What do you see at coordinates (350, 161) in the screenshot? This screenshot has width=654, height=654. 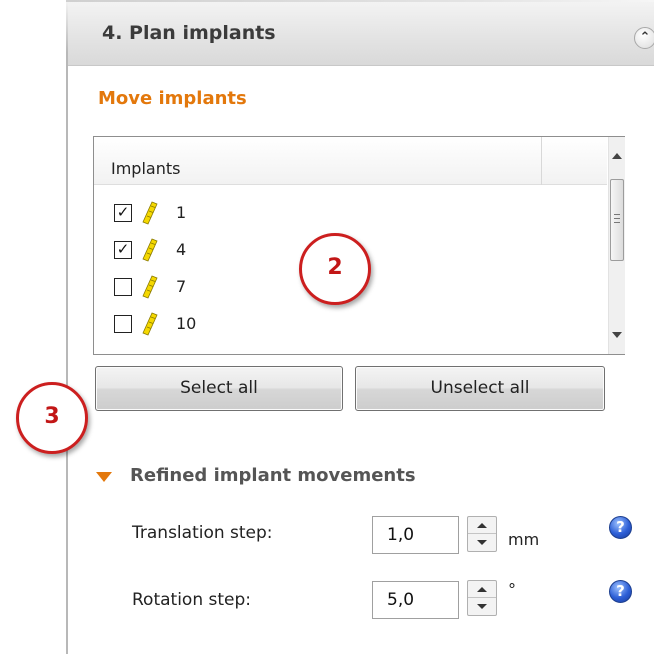 I see `list-column-header: Implants` at bounding box center [350, 161].